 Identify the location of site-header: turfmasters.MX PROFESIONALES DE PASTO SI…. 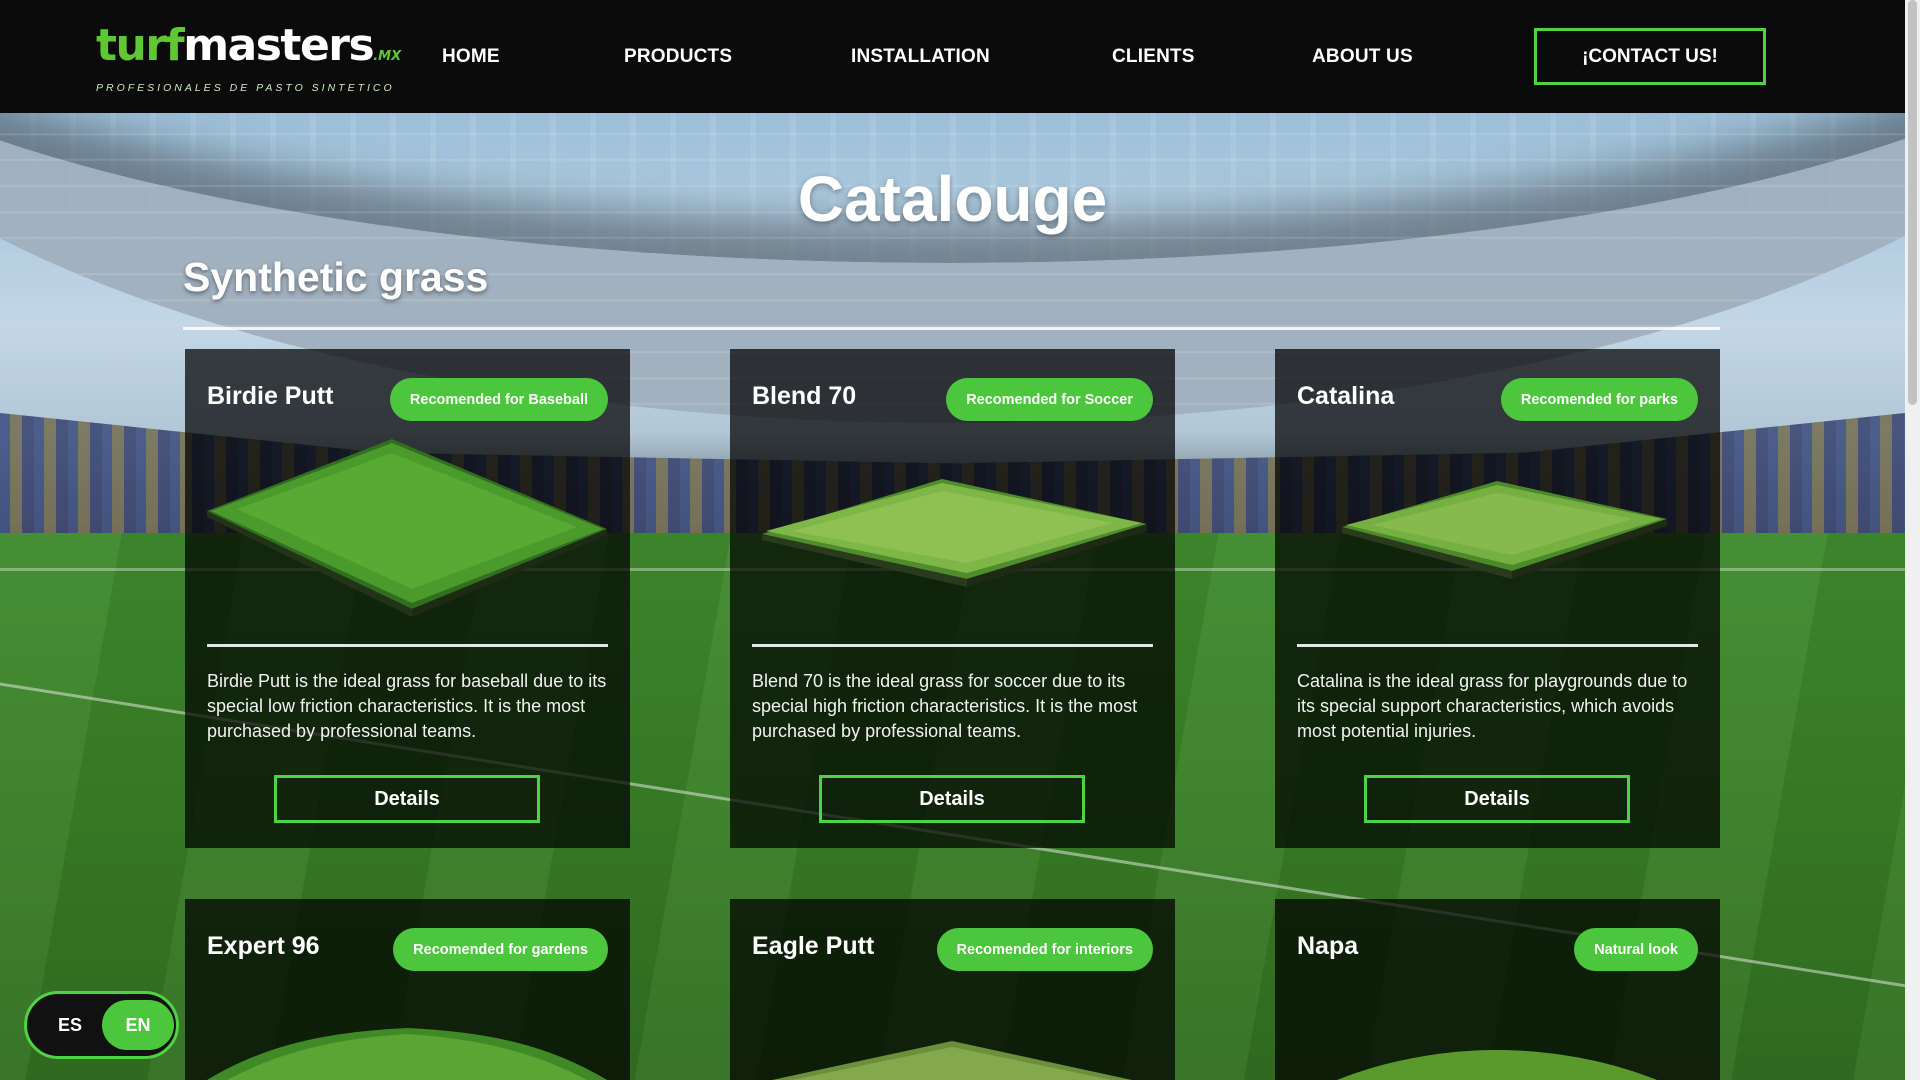
(952, 56).